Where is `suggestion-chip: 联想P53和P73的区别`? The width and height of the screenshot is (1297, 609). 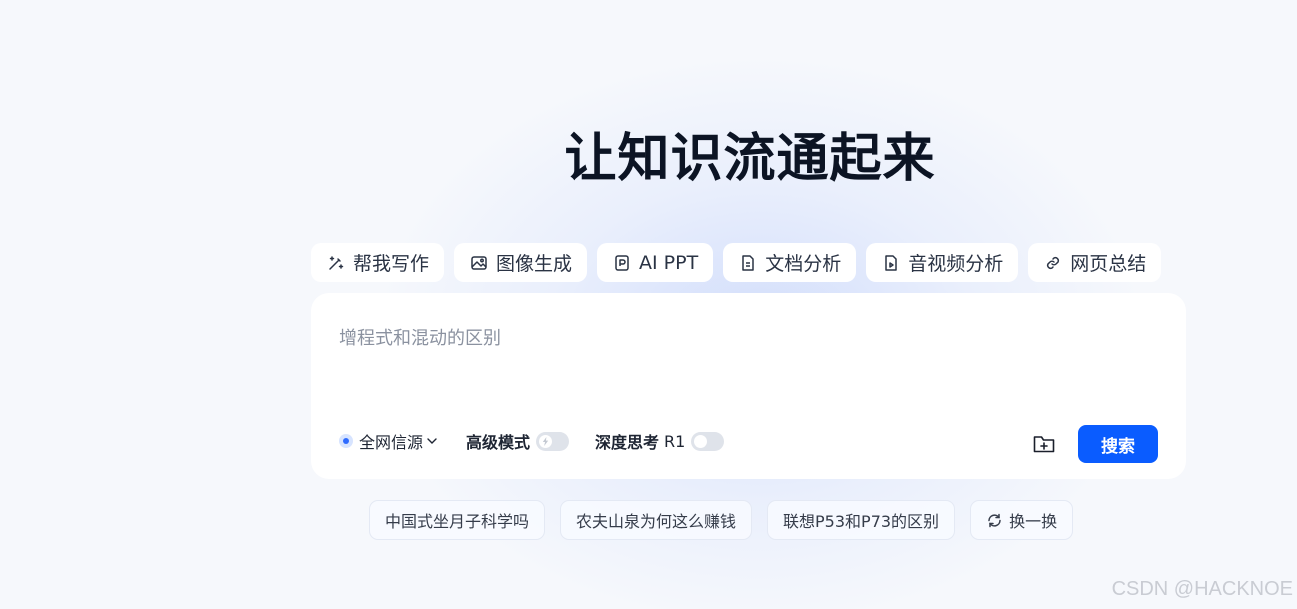 suggestion-chip: 联想P53和P73的区别 is located at coordinates (861, 520).